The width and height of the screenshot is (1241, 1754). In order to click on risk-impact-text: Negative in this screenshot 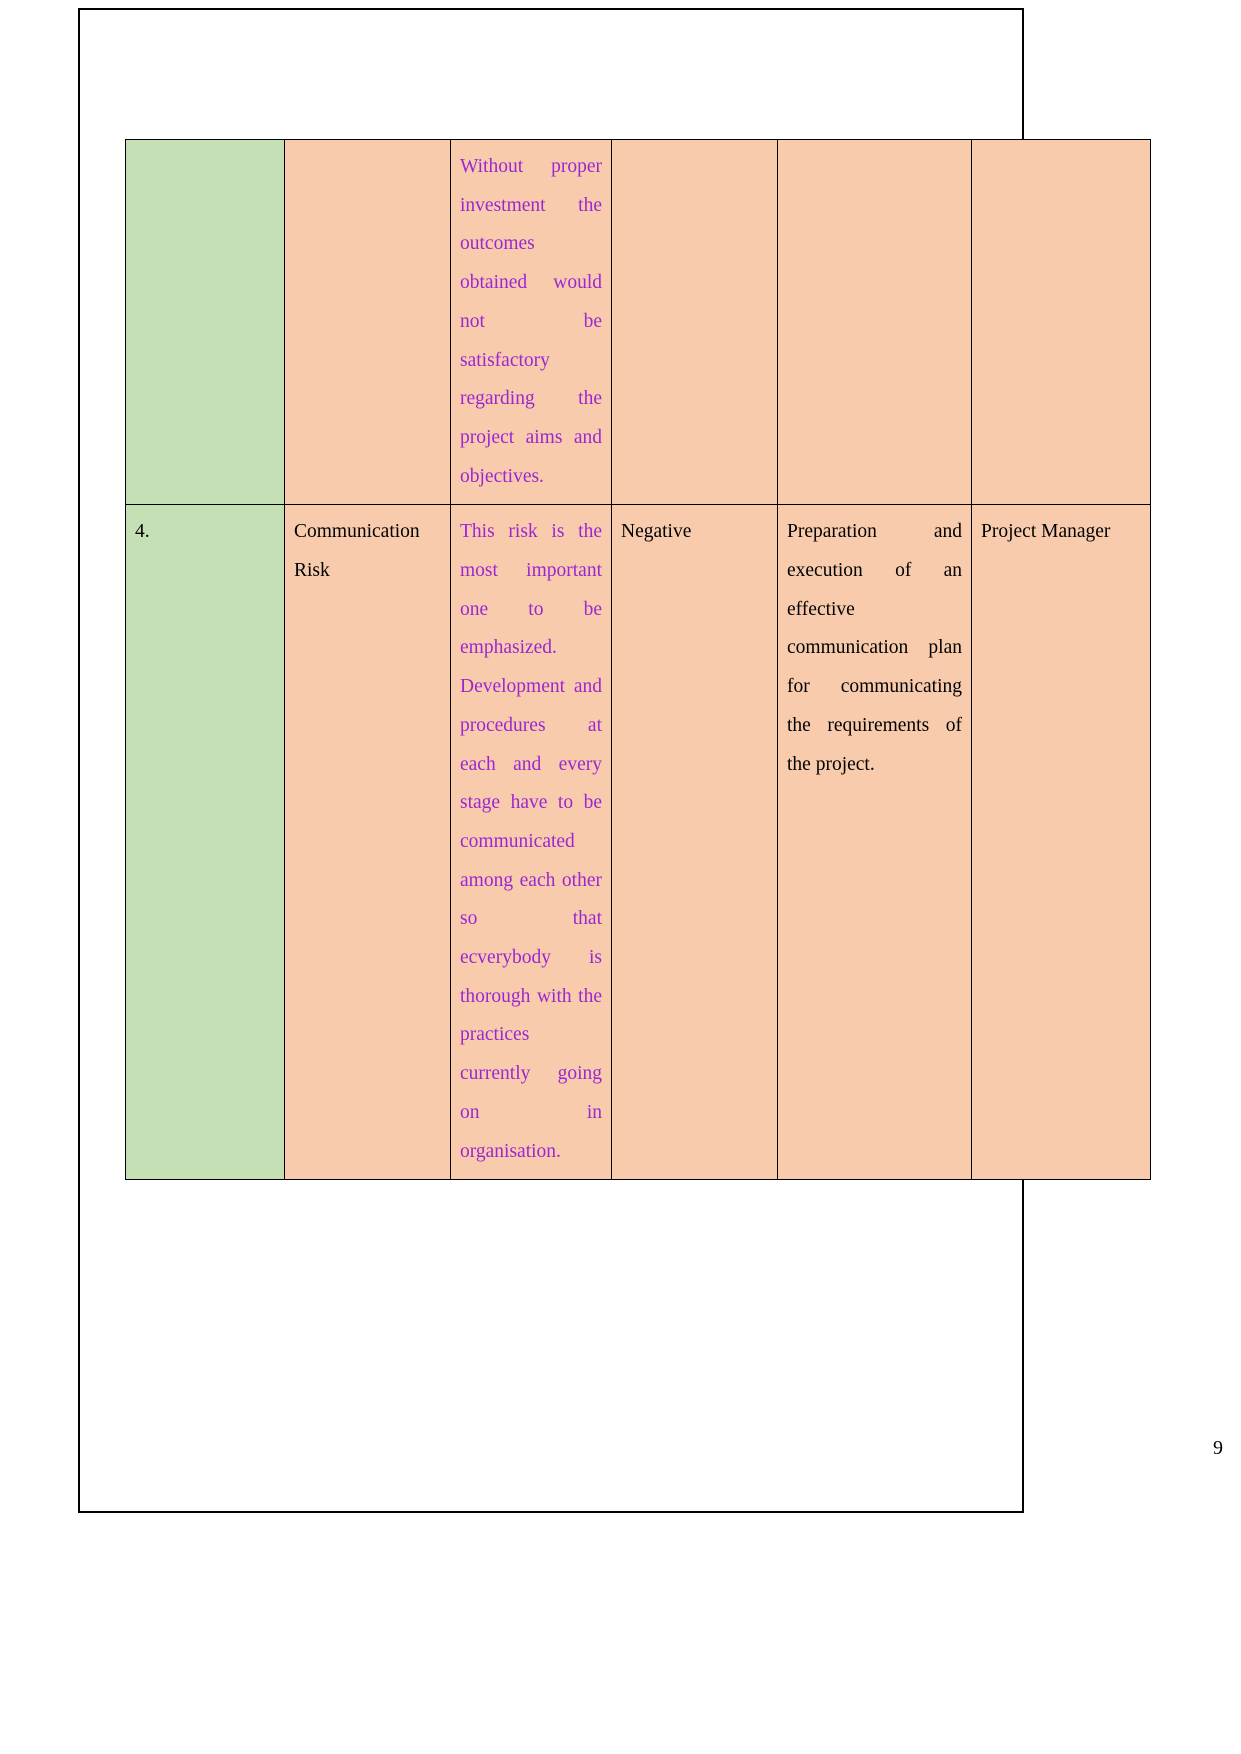, I will do `click(656, 532)`.